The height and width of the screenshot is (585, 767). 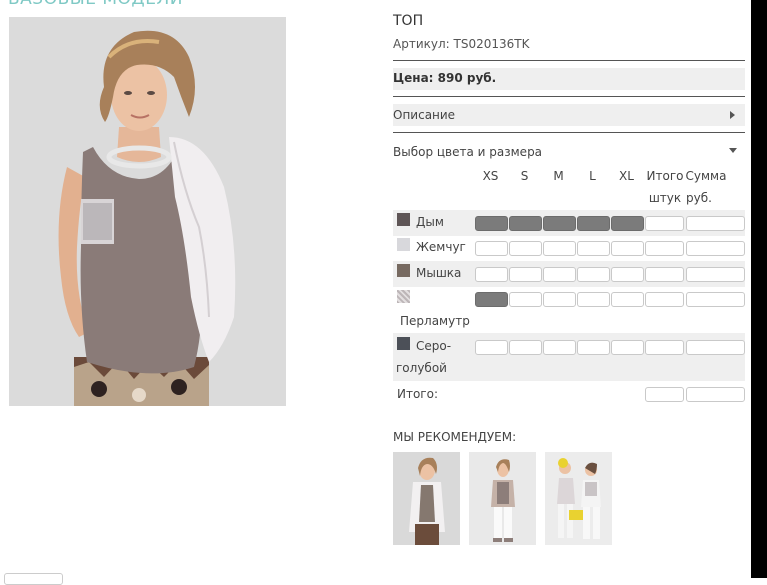 I want to click on description-label: Описание, so click(x=424, y=115).